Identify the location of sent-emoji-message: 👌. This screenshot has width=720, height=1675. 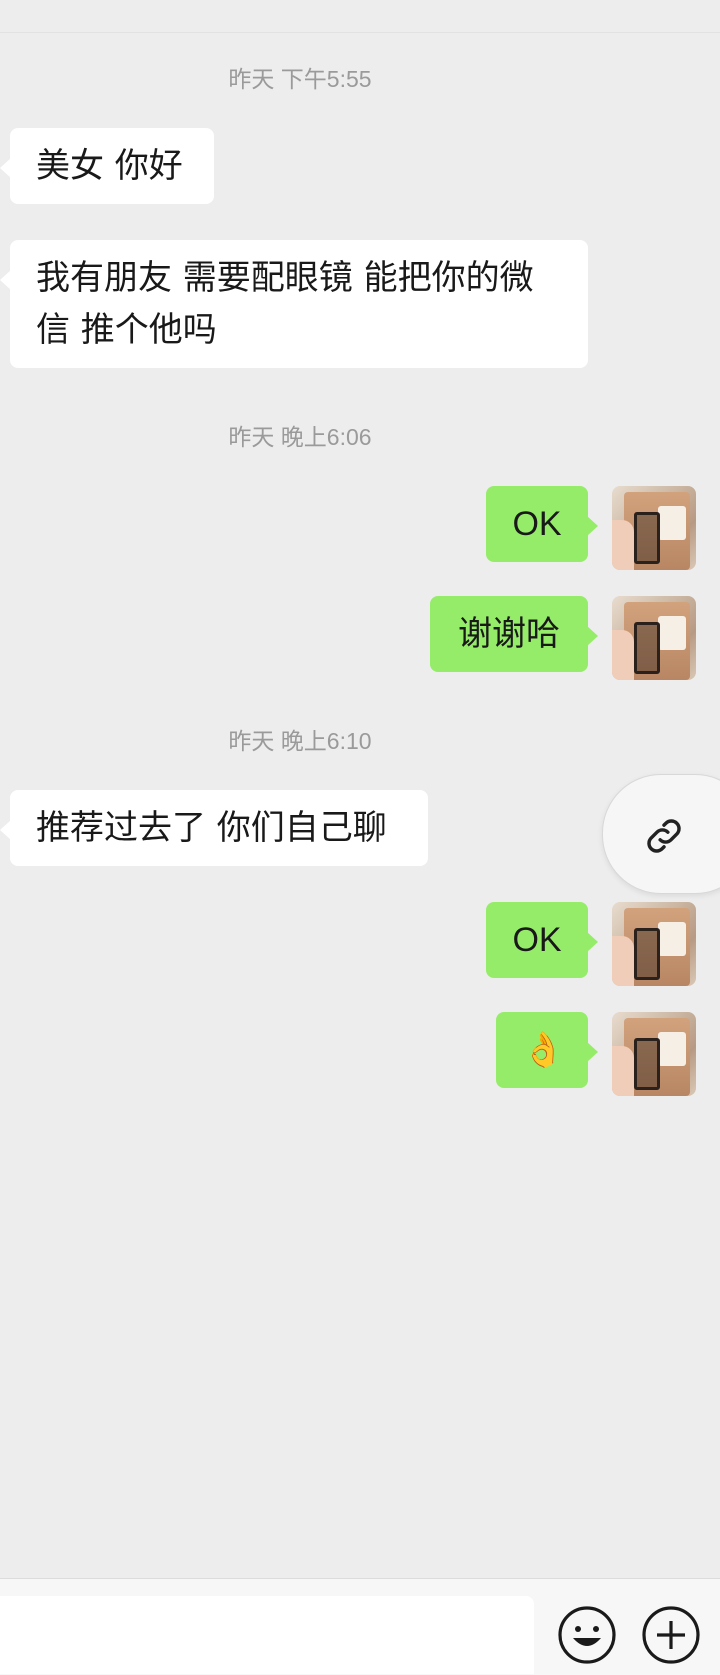
(547, 1050).